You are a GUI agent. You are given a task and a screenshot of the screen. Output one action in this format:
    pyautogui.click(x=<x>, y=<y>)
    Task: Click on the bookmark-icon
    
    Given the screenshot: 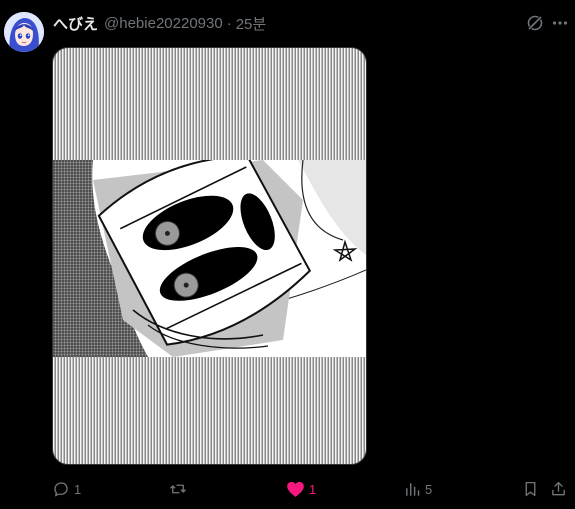 What is the action you would take?
    pyautogui.click(x=530, y=489)
    